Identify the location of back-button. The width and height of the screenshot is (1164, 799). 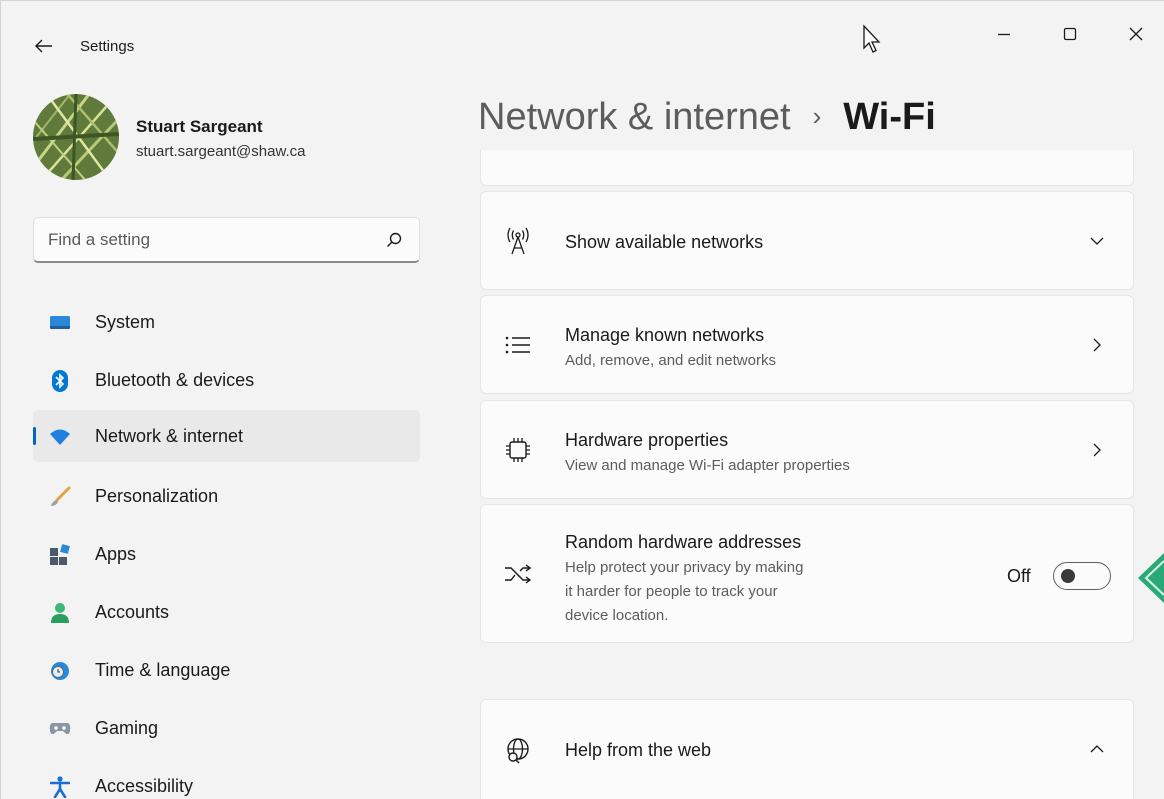
(44, 46).